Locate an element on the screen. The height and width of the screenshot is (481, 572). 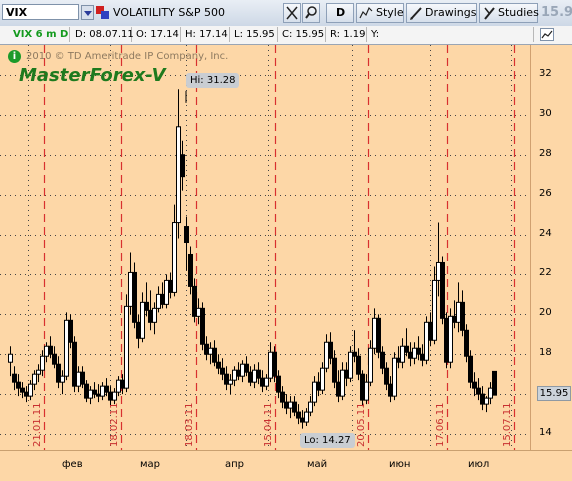
range-value: R: 1.19 is located at coordinates (347, 34).